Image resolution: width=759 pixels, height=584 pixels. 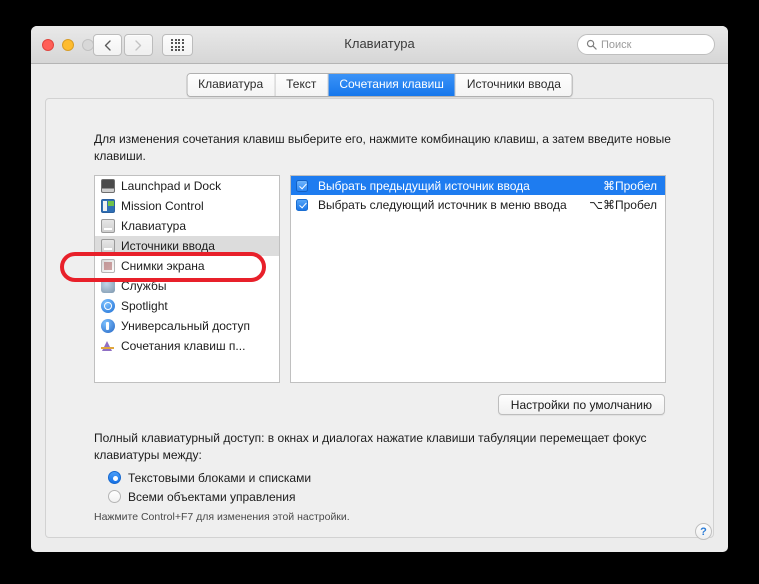 I want to click on category-input-sources: Источники ввода, so click(x=187, y=246).